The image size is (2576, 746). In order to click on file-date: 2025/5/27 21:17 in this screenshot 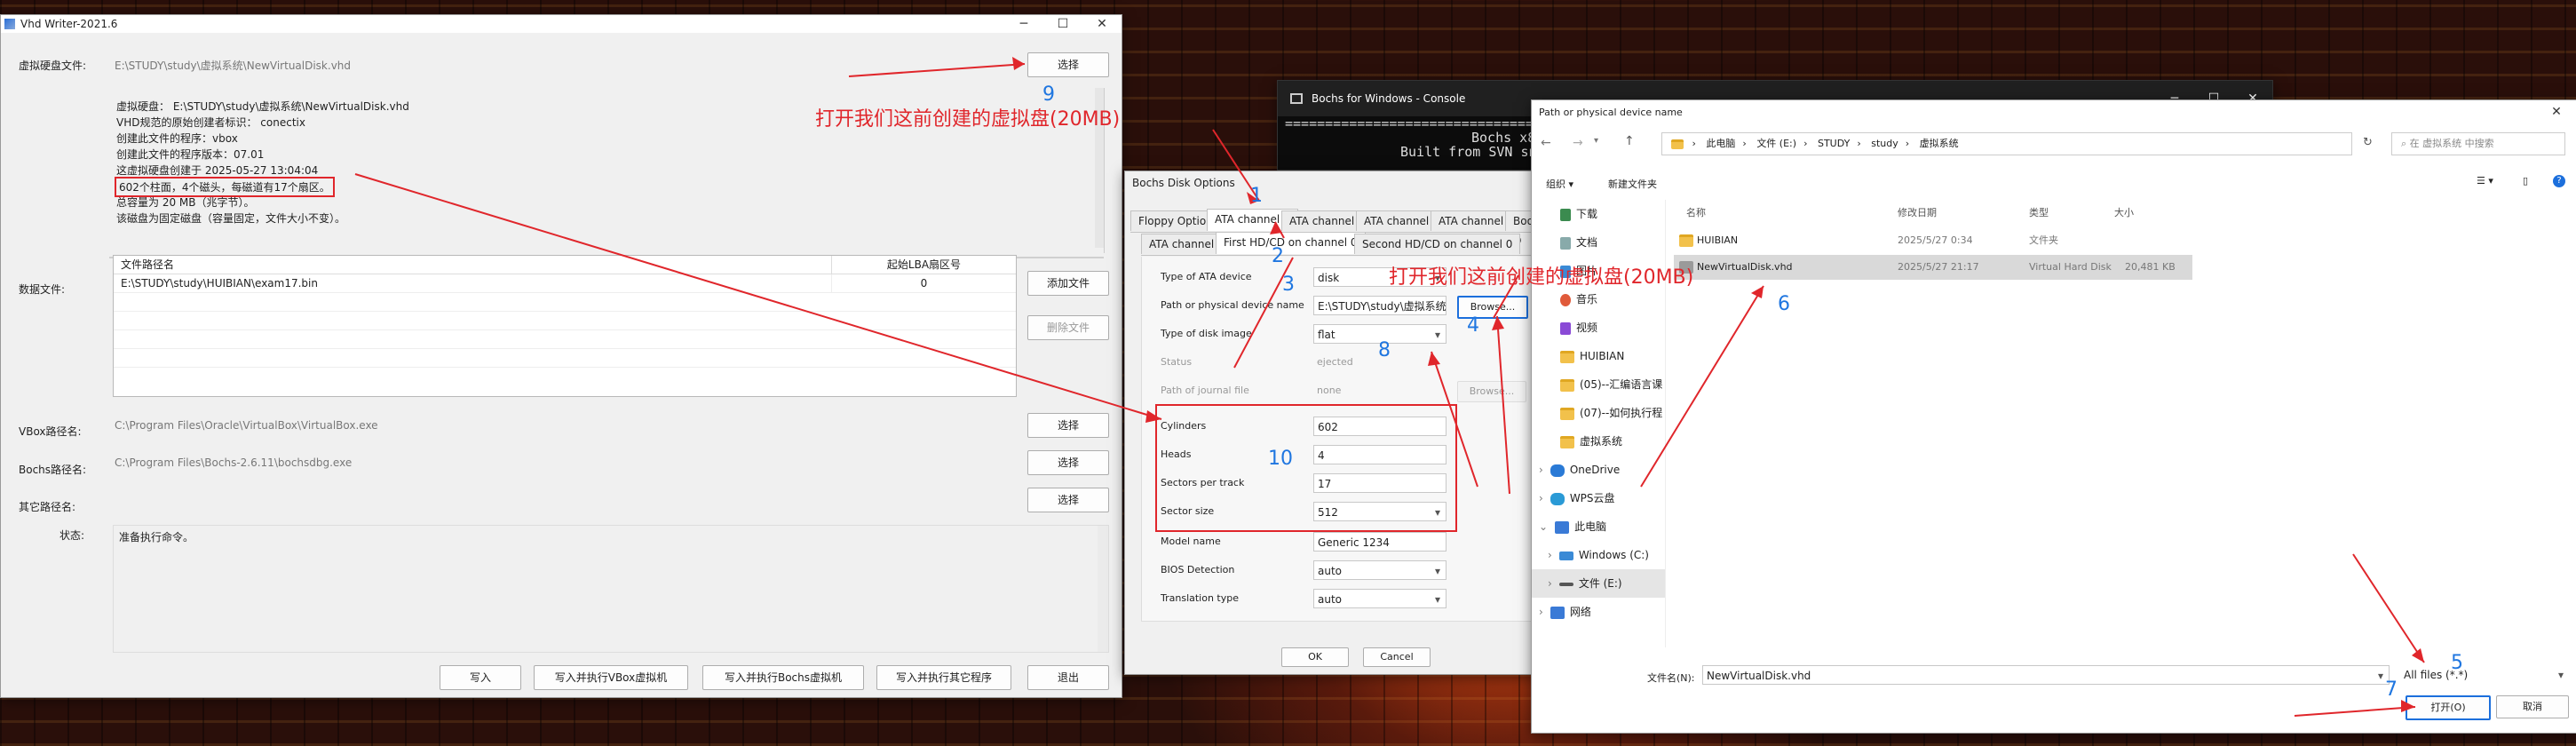, I will do `click(1938, 267)`.